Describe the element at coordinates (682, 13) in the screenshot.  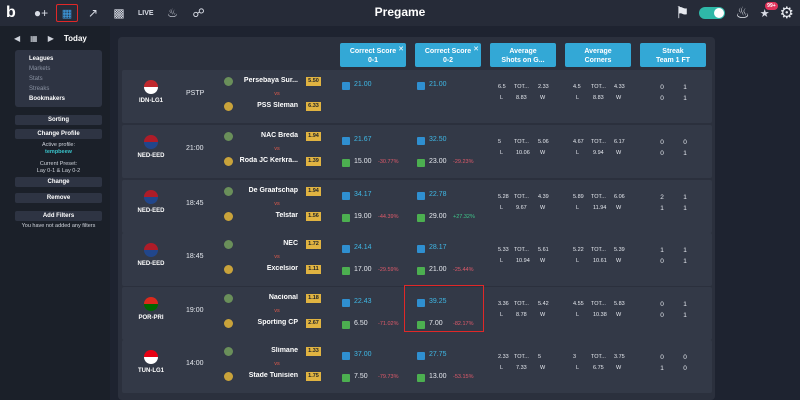
I see `flag-icon: ⚑` at that location.